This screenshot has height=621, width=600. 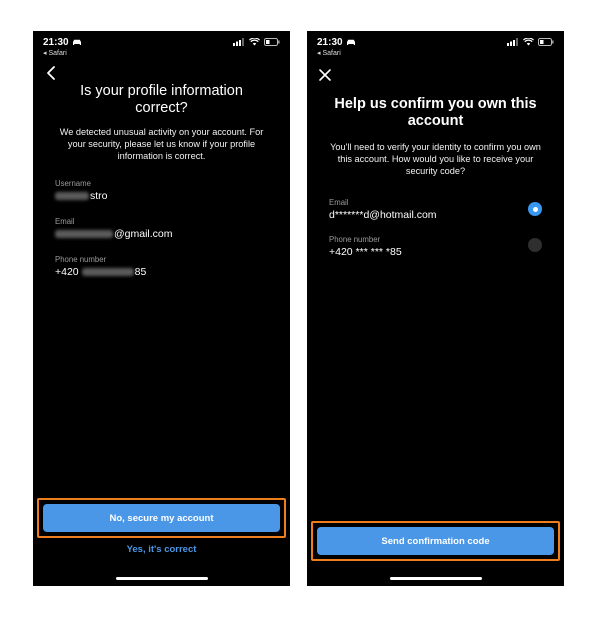 I want to click on email-option-radio, so click(x=535, y=209).